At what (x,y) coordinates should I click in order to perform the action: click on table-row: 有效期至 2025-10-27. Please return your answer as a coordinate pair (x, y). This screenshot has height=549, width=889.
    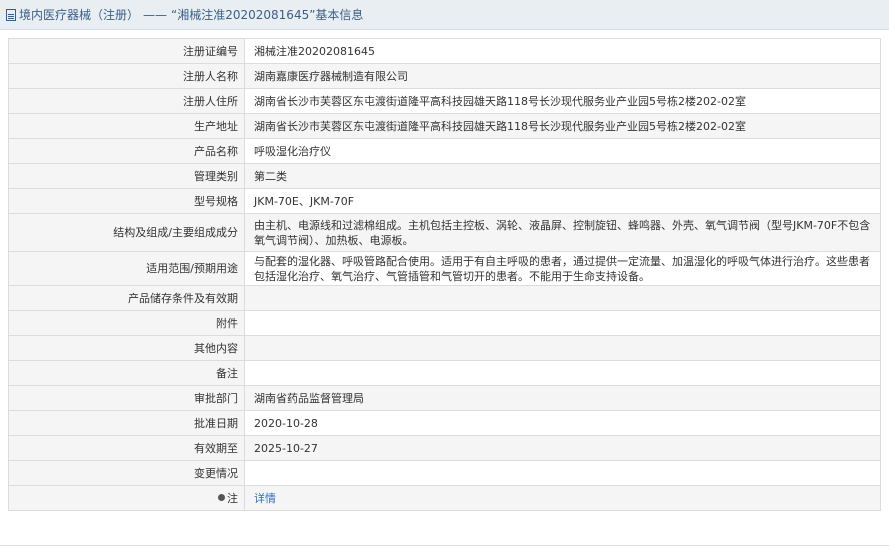
    Looking at the image, I should click on (444, 448).